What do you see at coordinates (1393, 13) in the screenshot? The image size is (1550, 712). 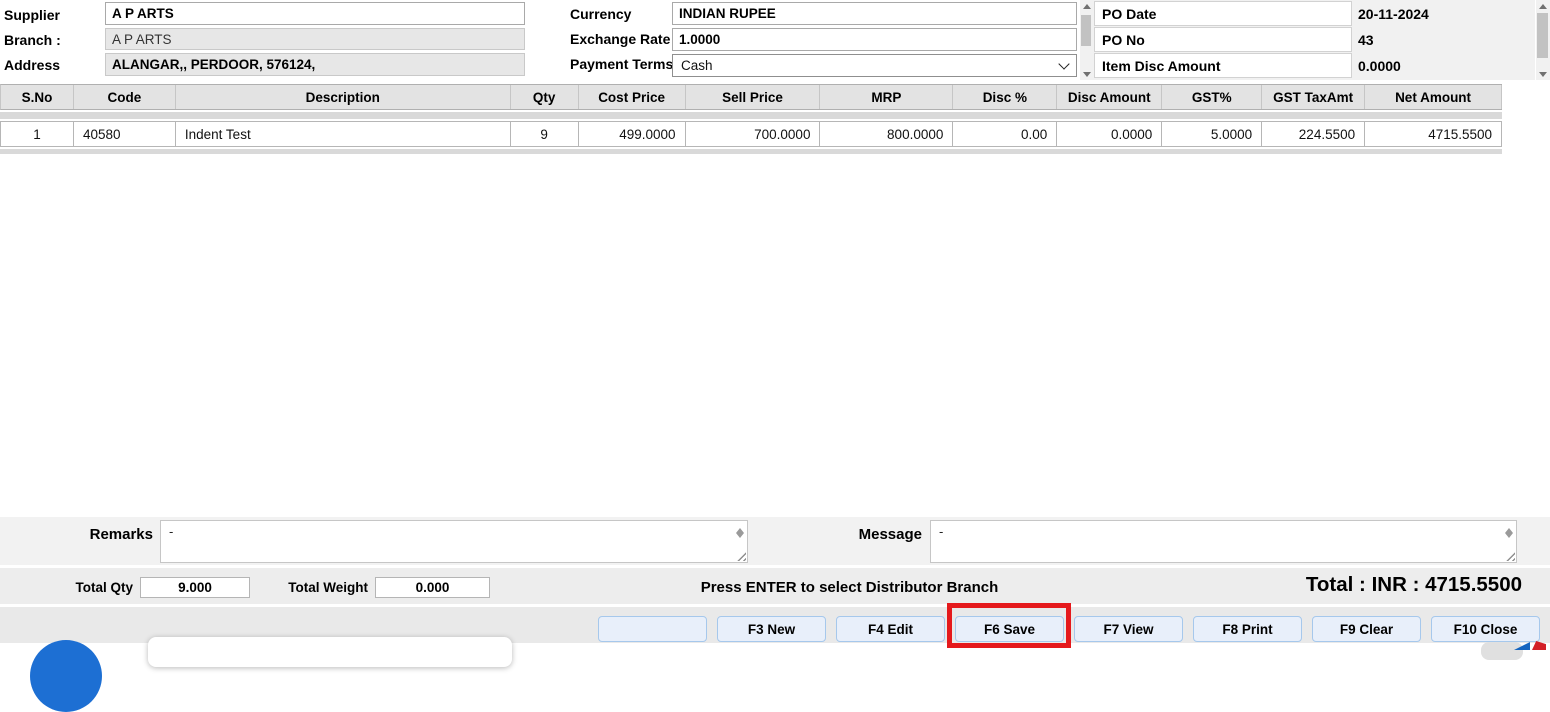 I see `po-date-value: 20-11-2024` at bounding box center [1393, 13].